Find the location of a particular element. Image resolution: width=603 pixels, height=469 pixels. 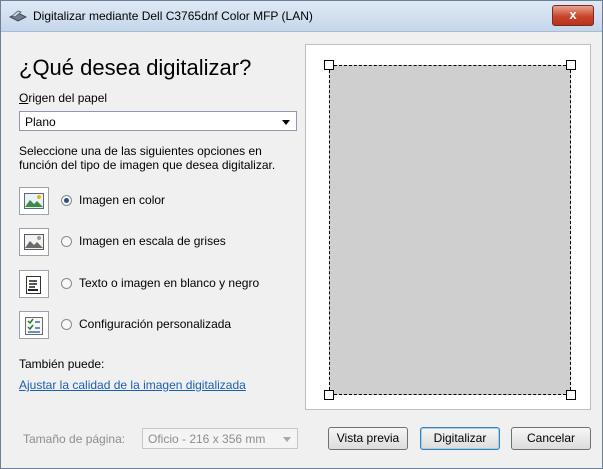

paper-source-label: Origen del papel is located at coordinates (63, 98).